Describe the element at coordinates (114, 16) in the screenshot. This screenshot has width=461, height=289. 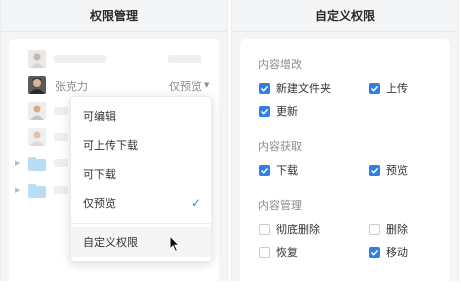
I see `panel-title: 权限管理` at that location.